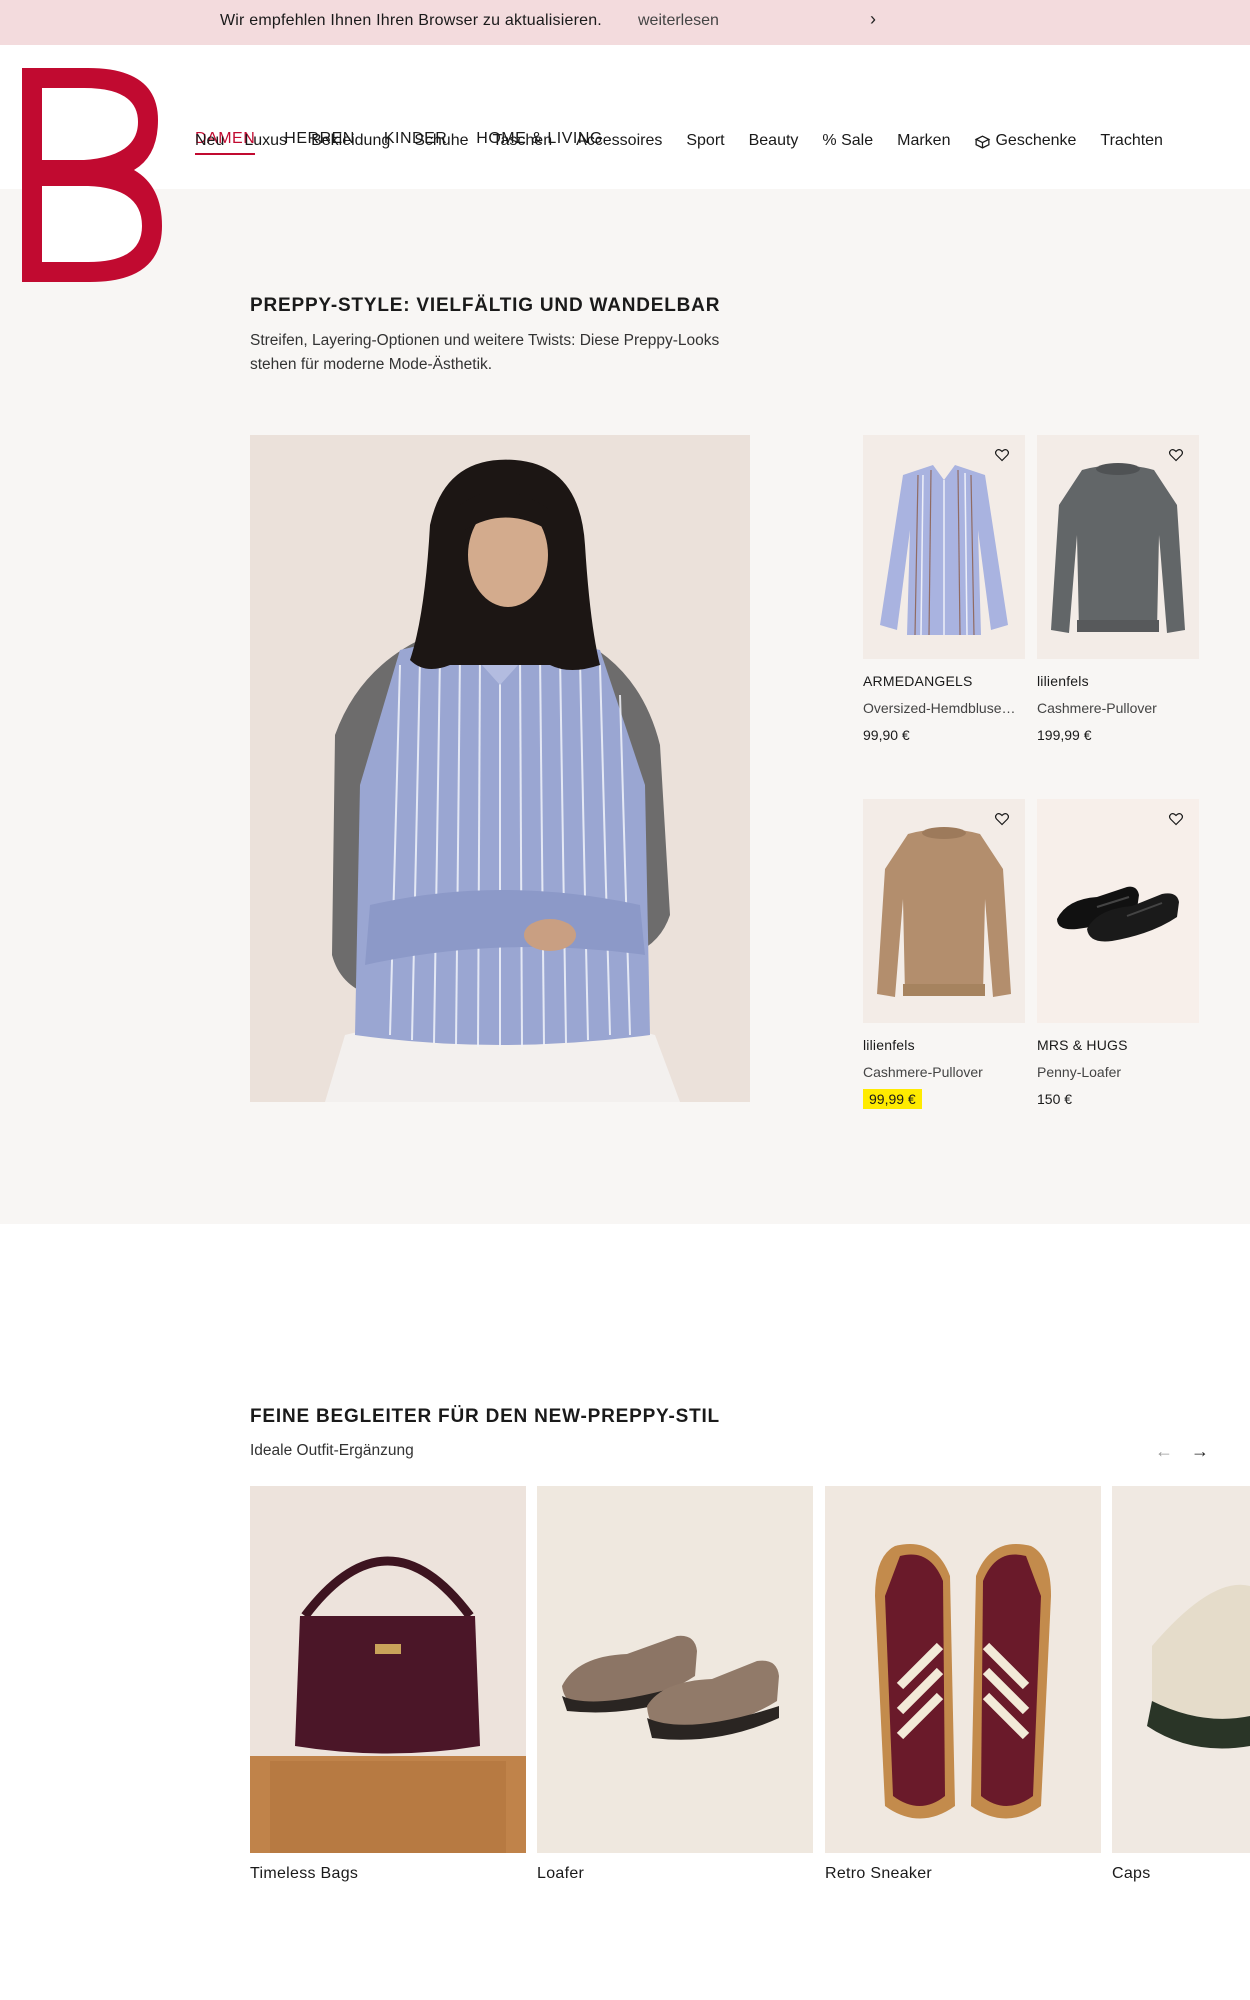  What do you see at coordinates (332, 1450) in the screenshot?
I see `section2-subtitle: Ideale Outfit-Ergänzung` at bounding box center [332, 1450].